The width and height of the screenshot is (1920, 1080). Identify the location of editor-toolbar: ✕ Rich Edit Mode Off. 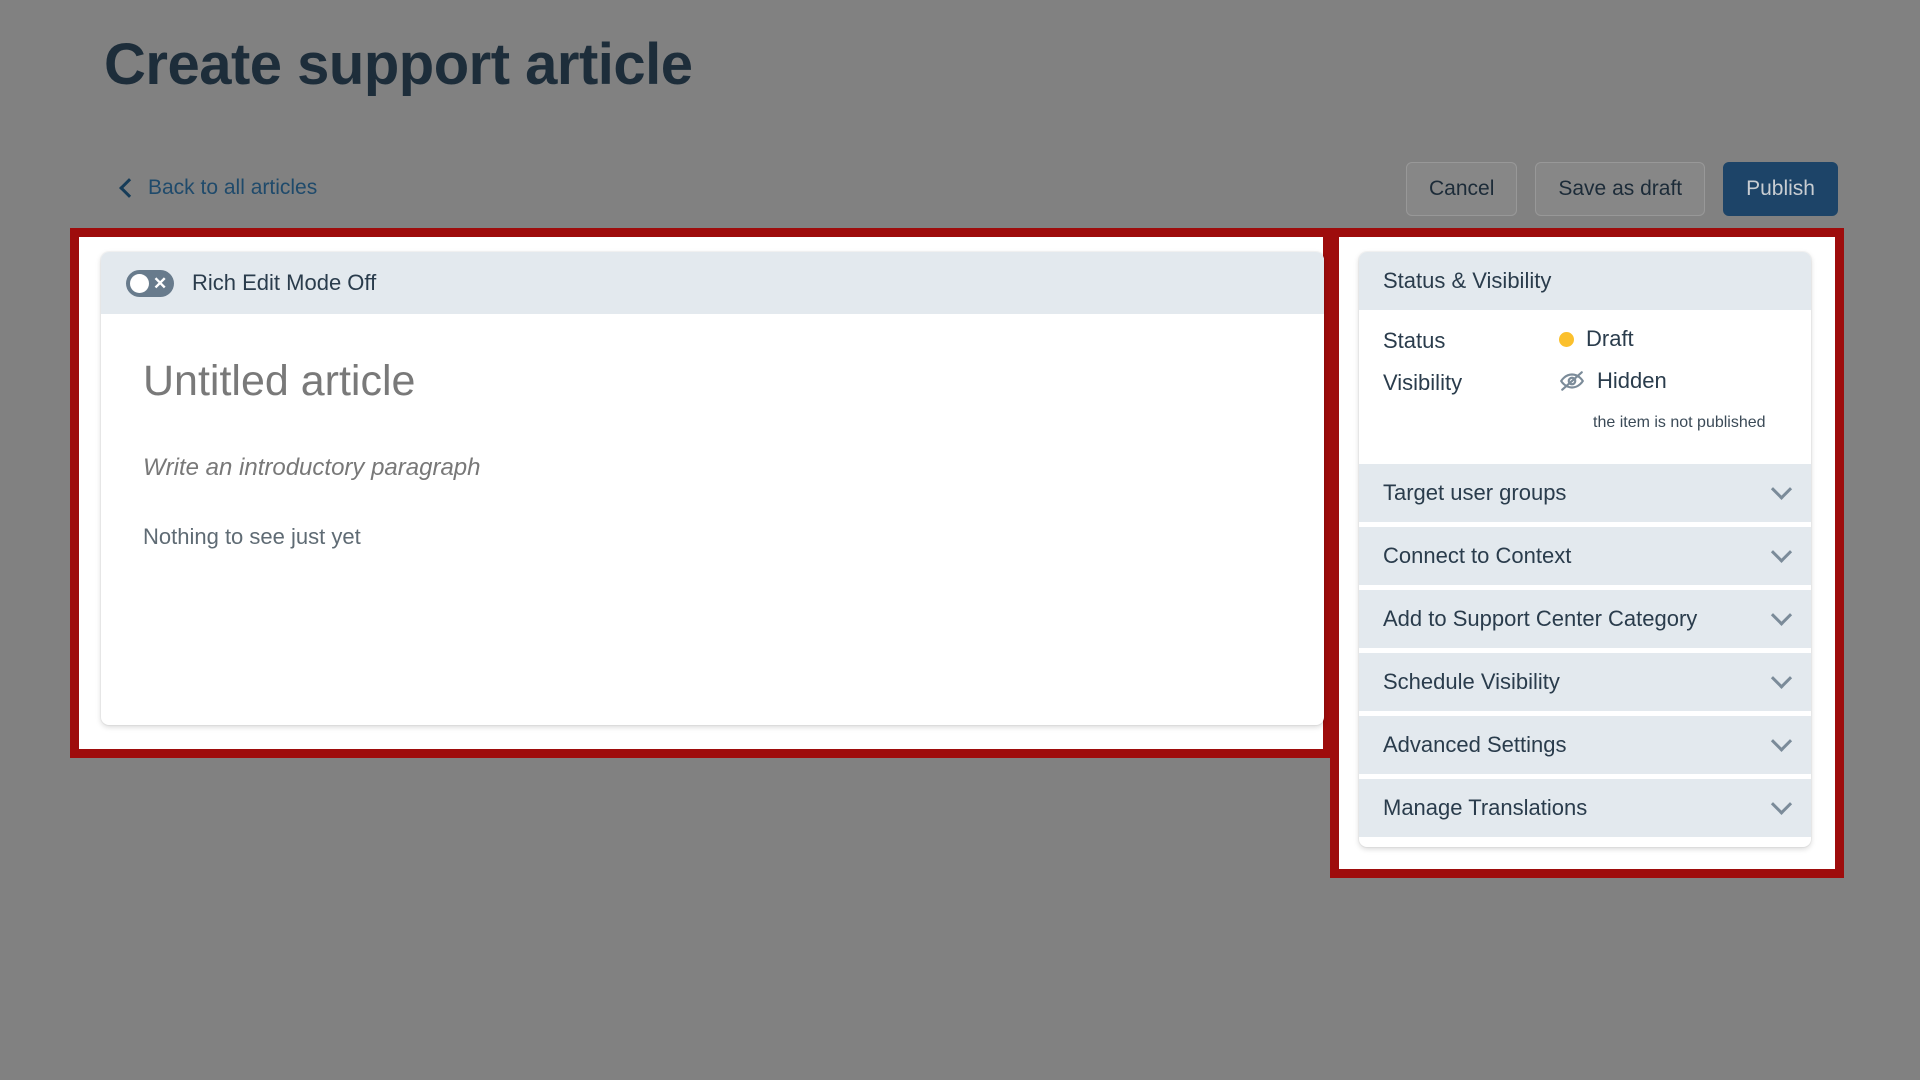
(712, 283).